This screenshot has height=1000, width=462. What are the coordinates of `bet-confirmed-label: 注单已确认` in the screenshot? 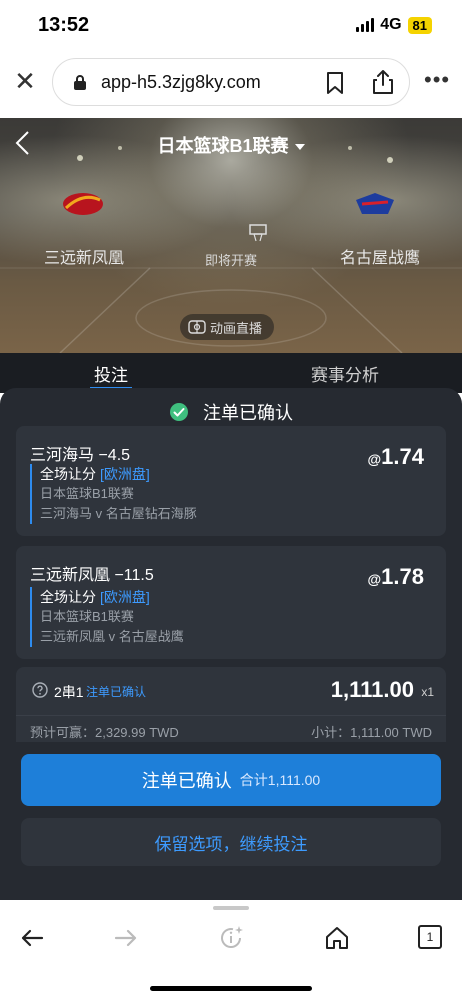 It's located at (186, 781).